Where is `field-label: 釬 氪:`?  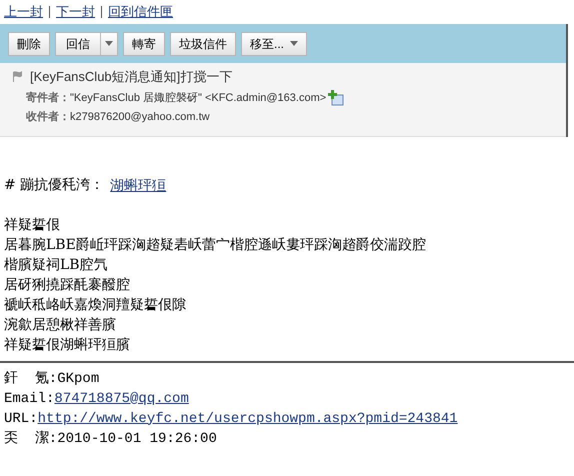
field-label: 釬 氪: is located at coordinates (31, 379).